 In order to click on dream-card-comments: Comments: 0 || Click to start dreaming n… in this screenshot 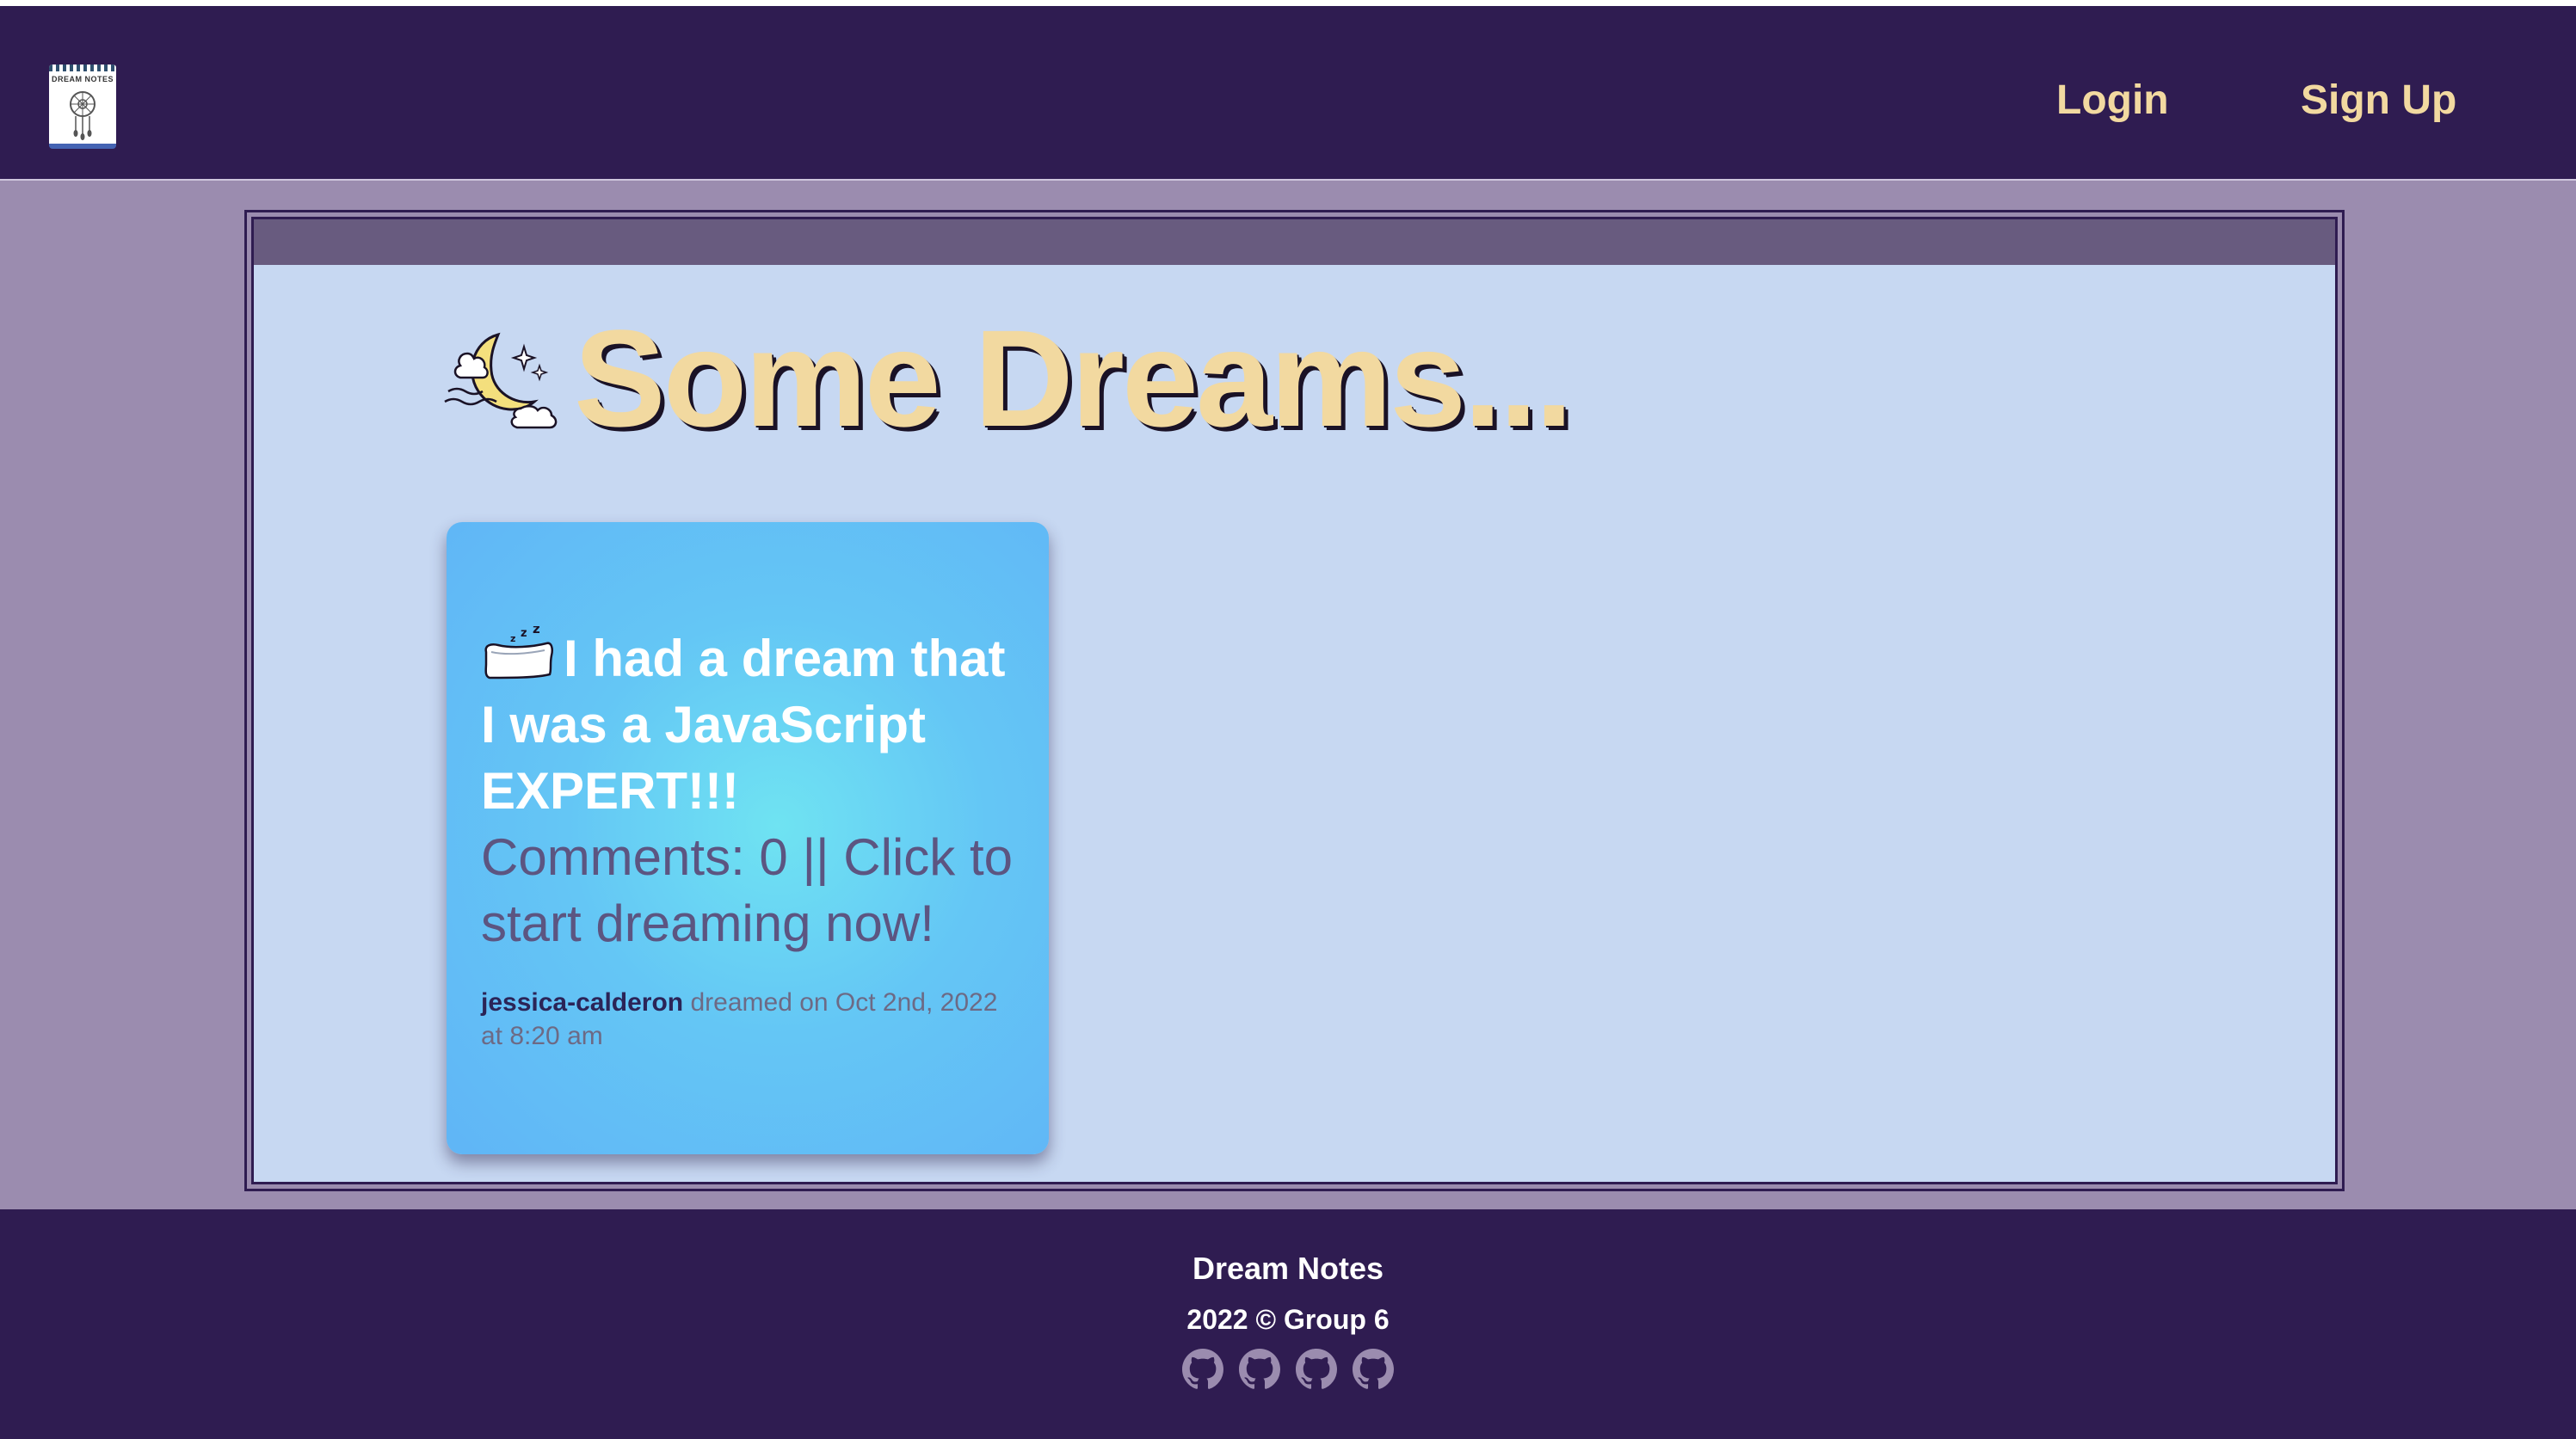, I will do `click(747, 890)`.